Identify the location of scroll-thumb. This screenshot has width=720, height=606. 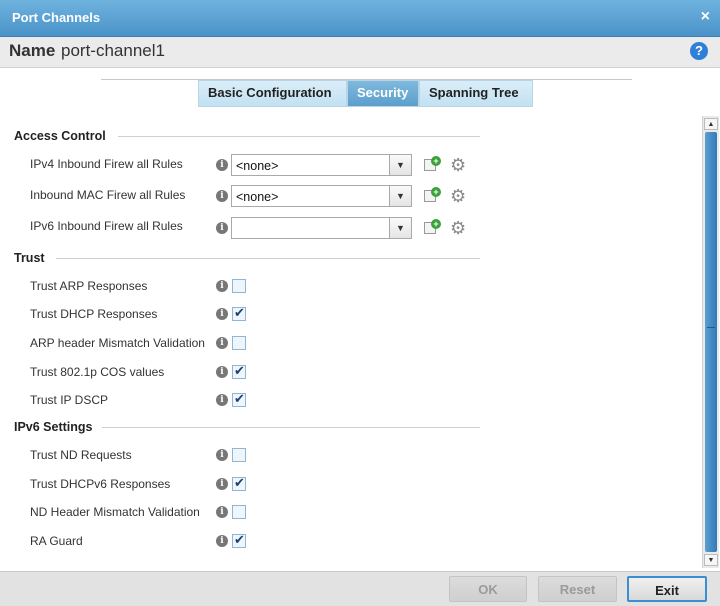
(711, 342).